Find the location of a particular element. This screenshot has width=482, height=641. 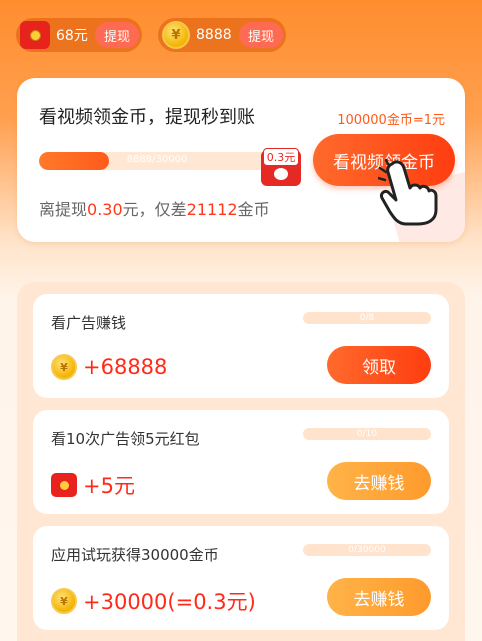

withdraw-progress-bar: 8888/30000 is located at coordinates (157, 161).